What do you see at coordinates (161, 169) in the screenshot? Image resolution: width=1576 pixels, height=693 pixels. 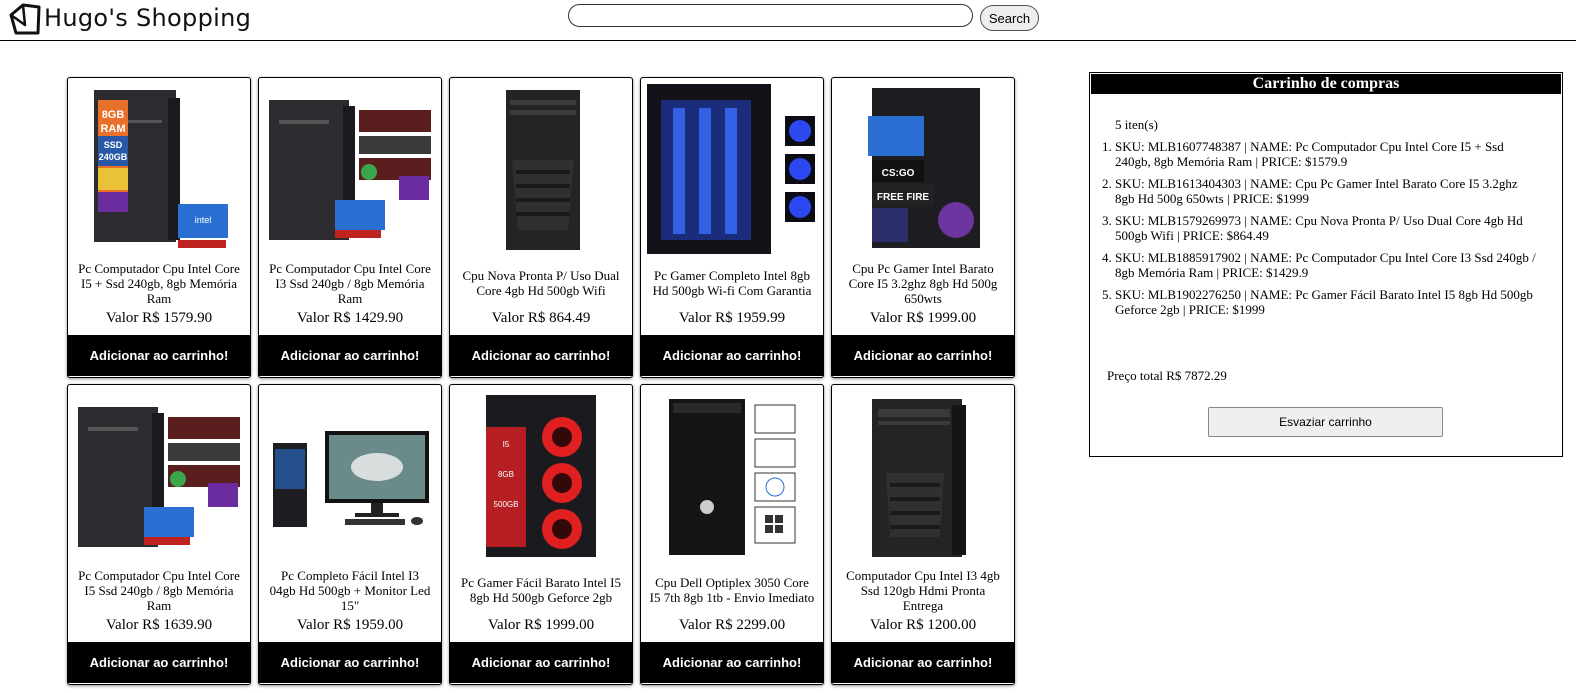 I see `product-image: 8GB RAM SSD 240GB intel` at bounding box center [161, 169].